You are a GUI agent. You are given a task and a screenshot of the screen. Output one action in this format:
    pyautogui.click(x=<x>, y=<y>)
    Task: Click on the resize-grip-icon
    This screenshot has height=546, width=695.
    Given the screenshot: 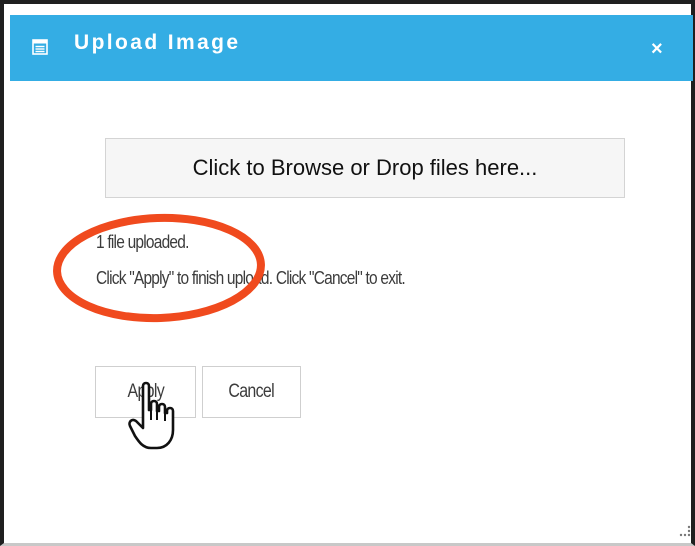 What is the action you would take?
    pyautogui.click(x=684, y=530)
    